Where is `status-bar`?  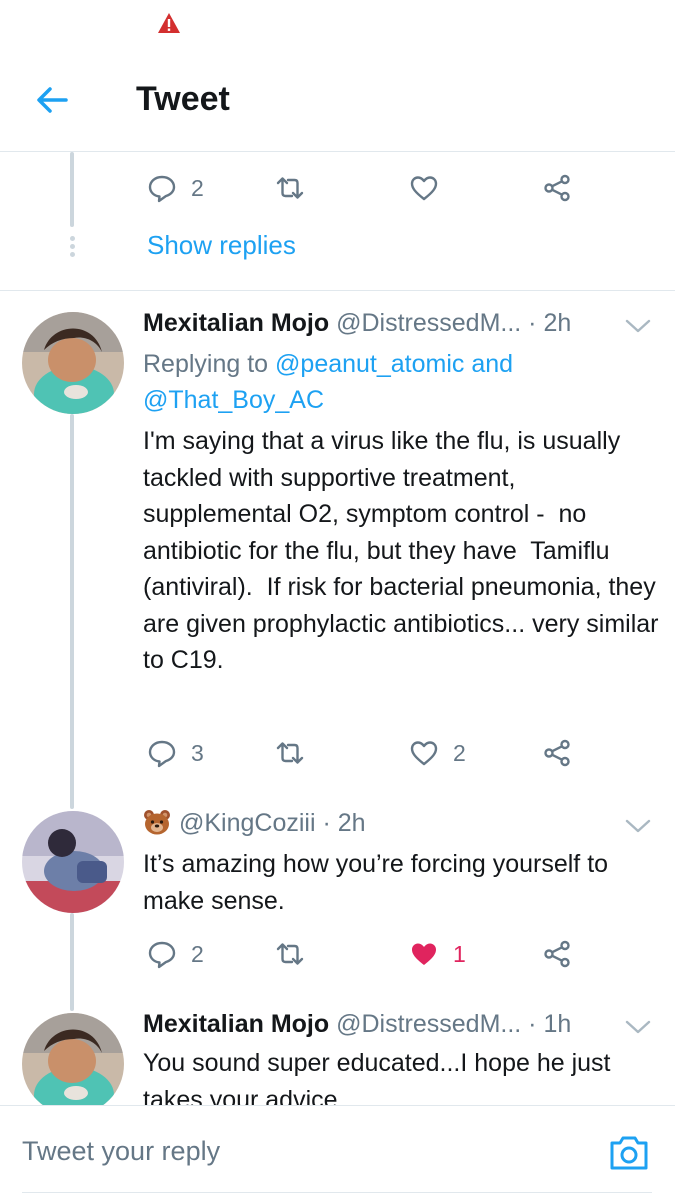 status-bar is located at coordinates (337, 25).